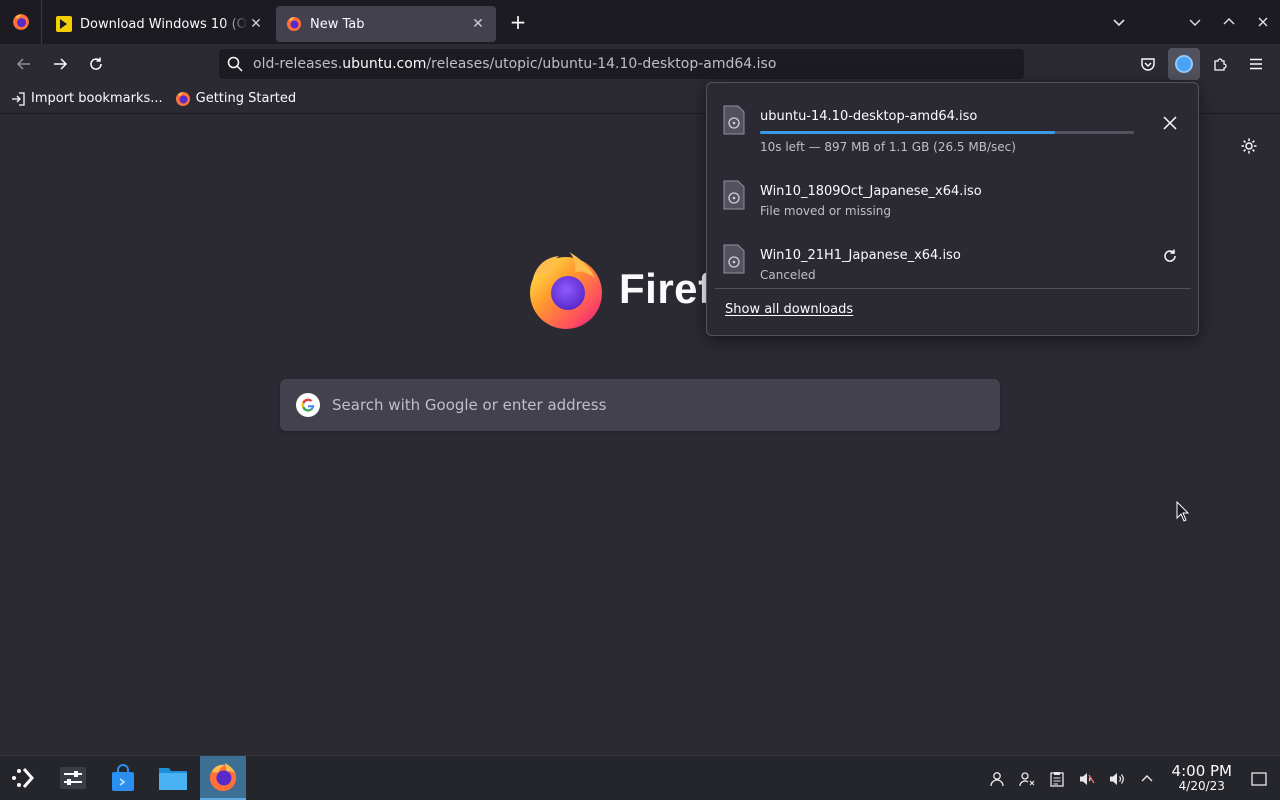 The height and width of the screenshot is (800, 1280). I want to click on forward-arrow-icon, so click(61, 64).